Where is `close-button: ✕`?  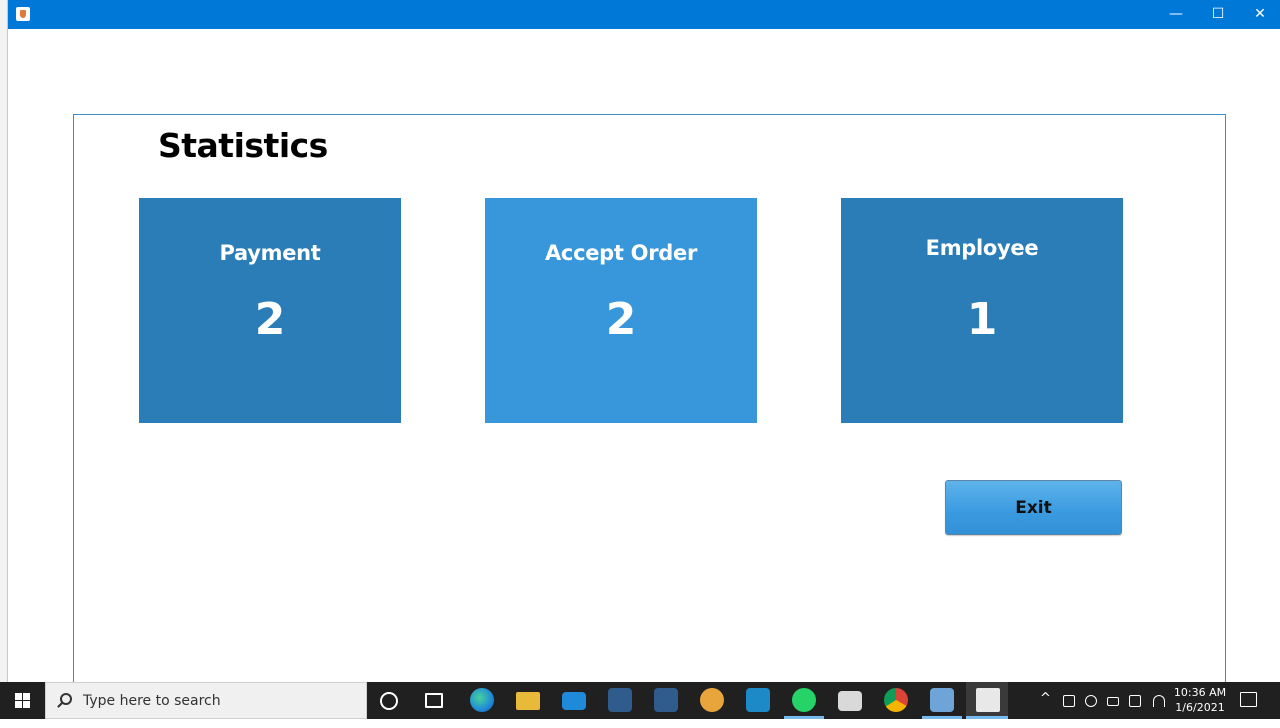 close-button: ✕ is located at coordinates (1259, 14).